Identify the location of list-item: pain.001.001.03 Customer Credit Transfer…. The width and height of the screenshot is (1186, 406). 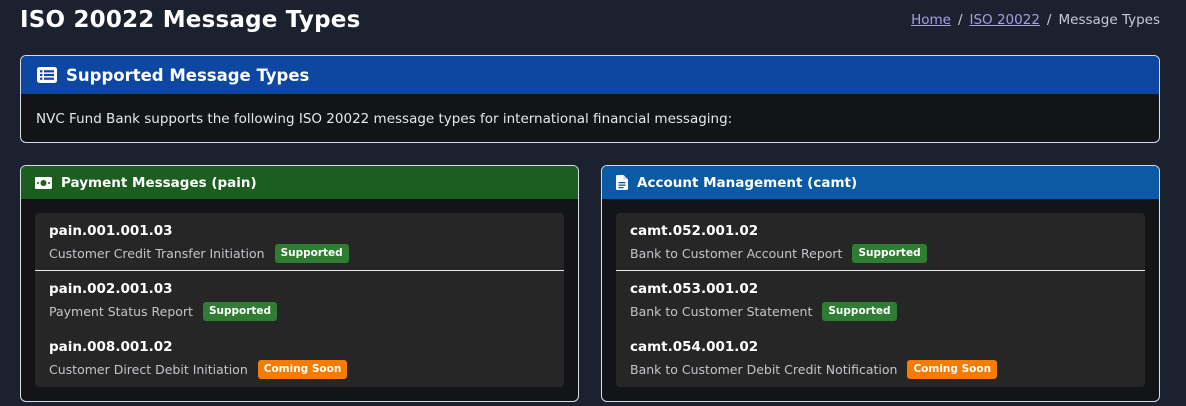
(299, 242).